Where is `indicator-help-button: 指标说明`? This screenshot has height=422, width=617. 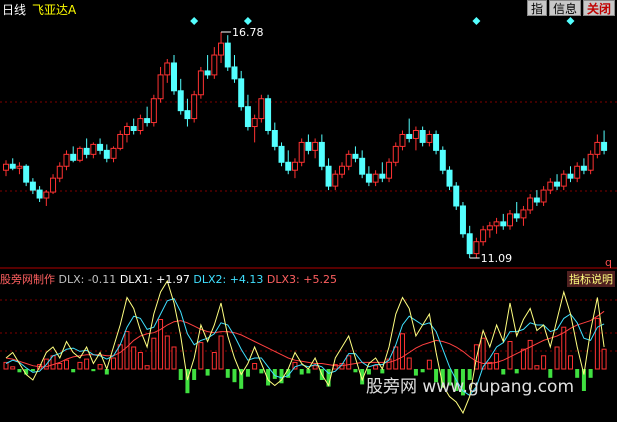 indicator-help-button: 指标说明 is located at coordinates (591, 279).